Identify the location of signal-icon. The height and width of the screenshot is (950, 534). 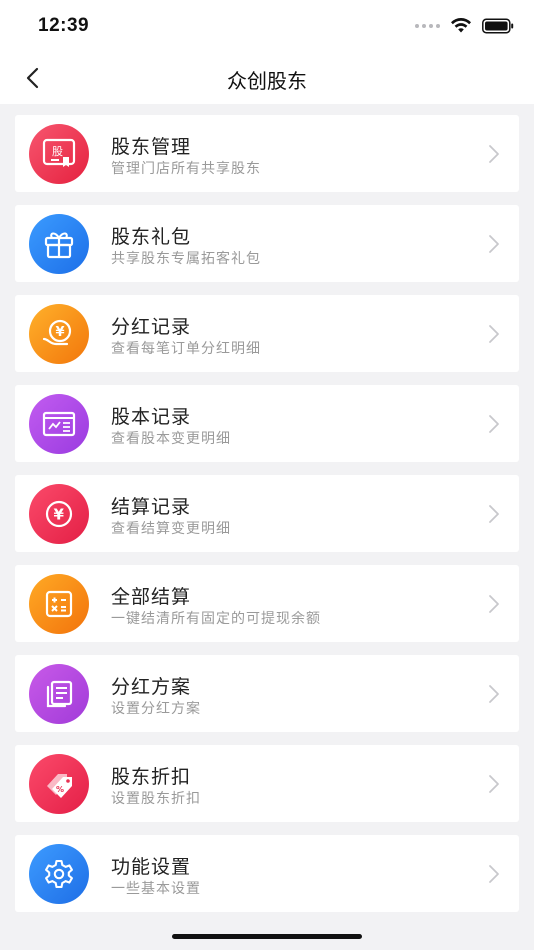
(427, 26).